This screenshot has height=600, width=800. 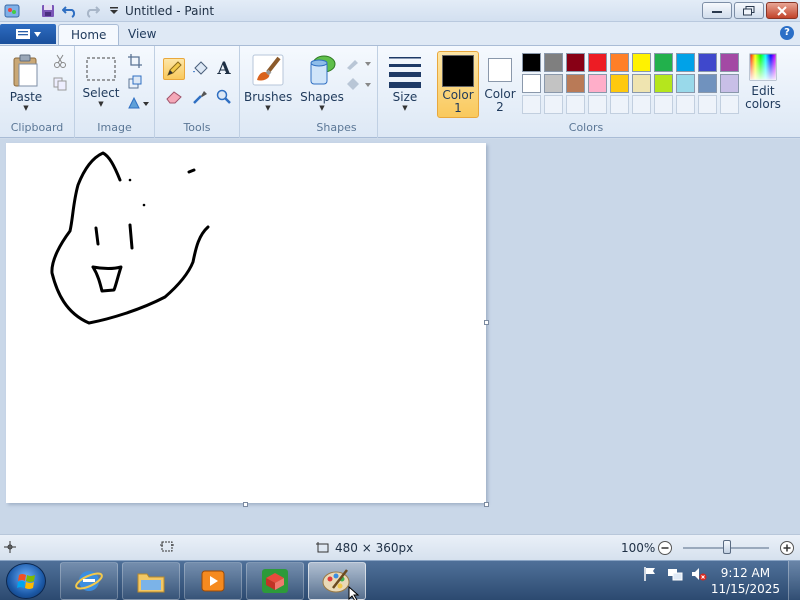 What do you see at coordinates (358, 84) in the screenshot?
I see `fill-button` at bounding box center [358, 84].